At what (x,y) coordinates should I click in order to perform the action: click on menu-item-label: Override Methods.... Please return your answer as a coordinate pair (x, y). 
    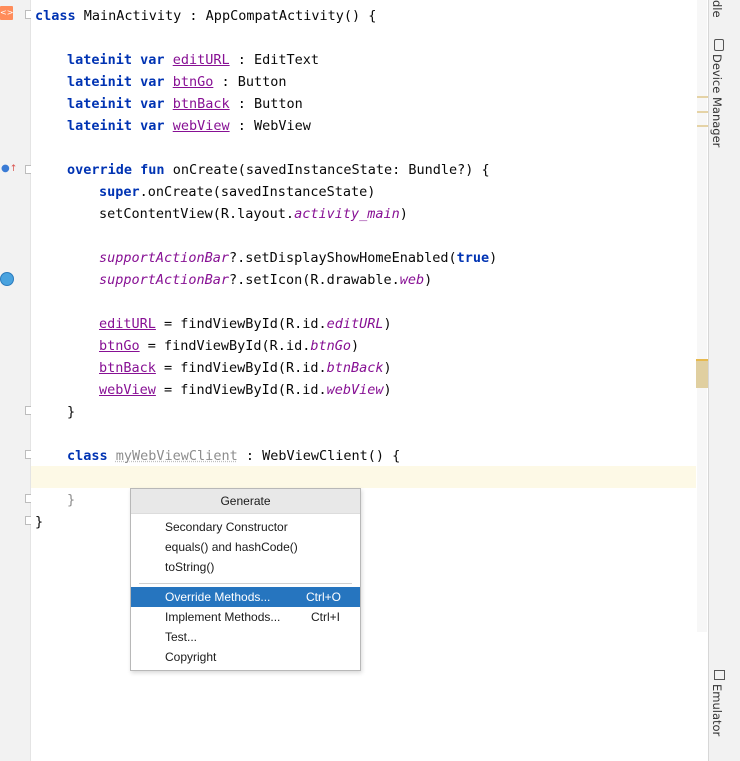
    Looking at the image, I should click on (218, 597).